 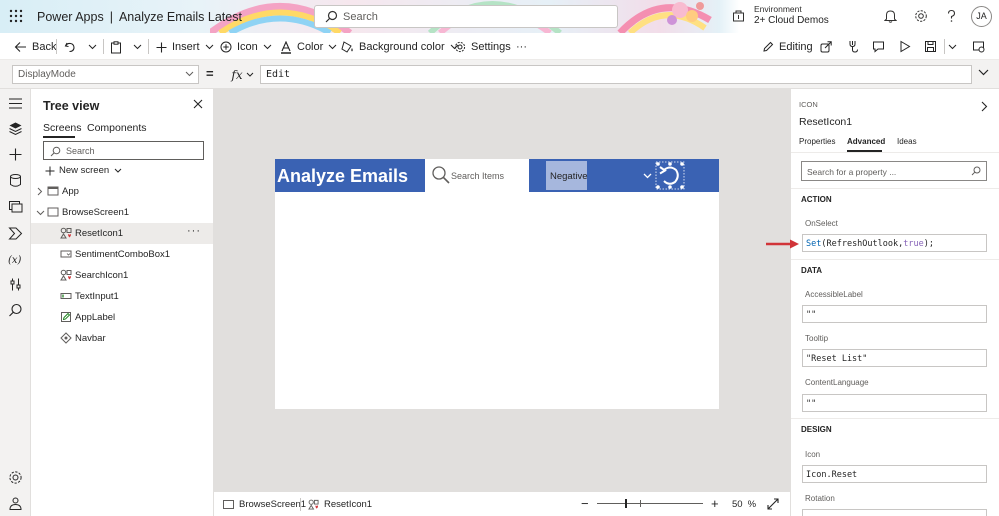 What do you see at coordinates (984, 106) in the screenshot?
I see `chevron-right-icon` at bounding box center [984, 106].